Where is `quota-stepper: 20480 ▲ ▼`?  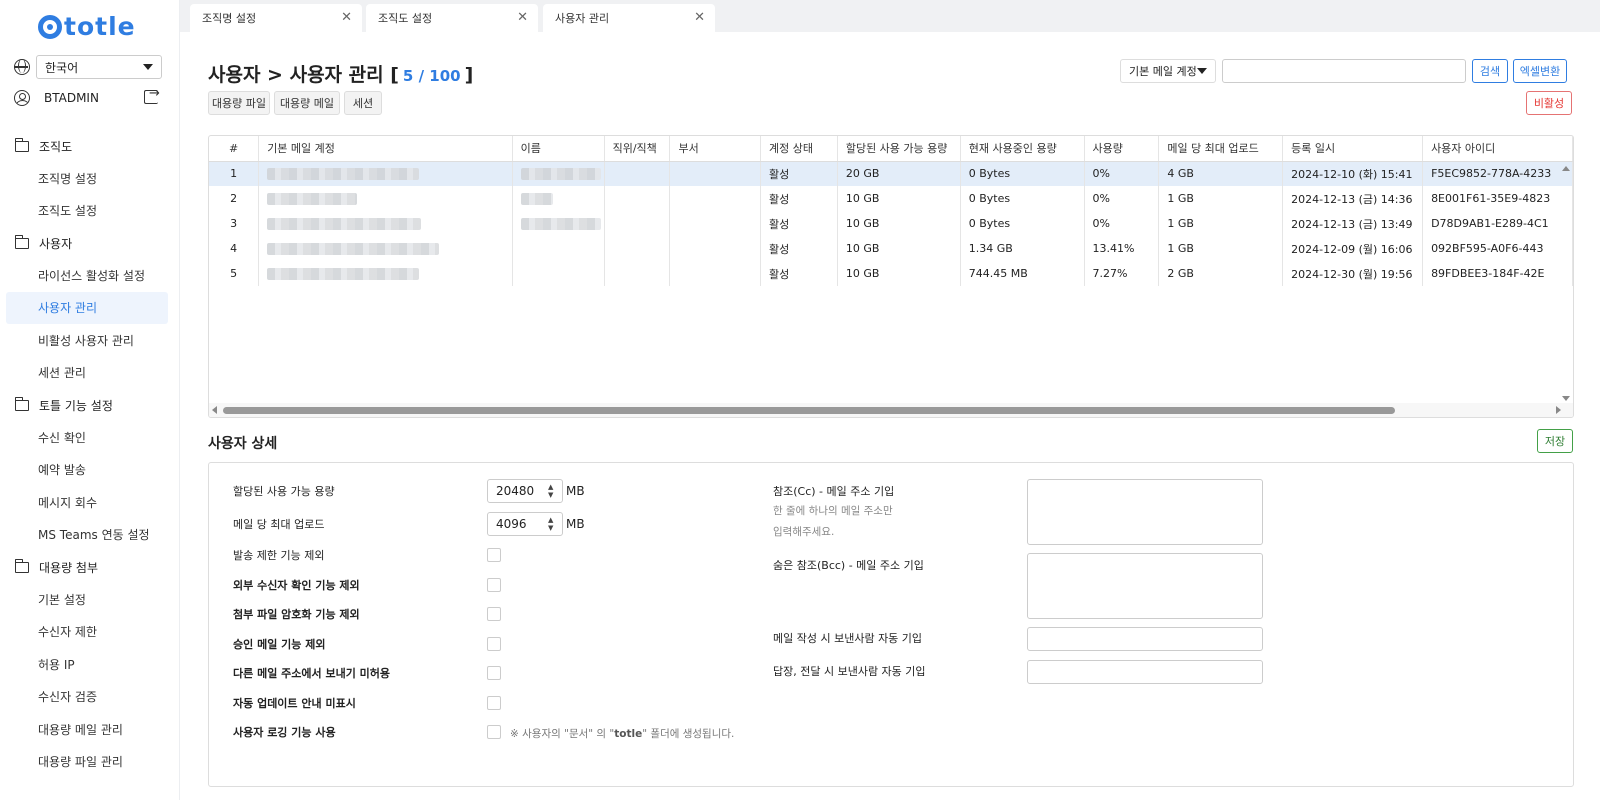 quota-stepper: 20480 ▲ ▼ is located at coordinates (525, 491).